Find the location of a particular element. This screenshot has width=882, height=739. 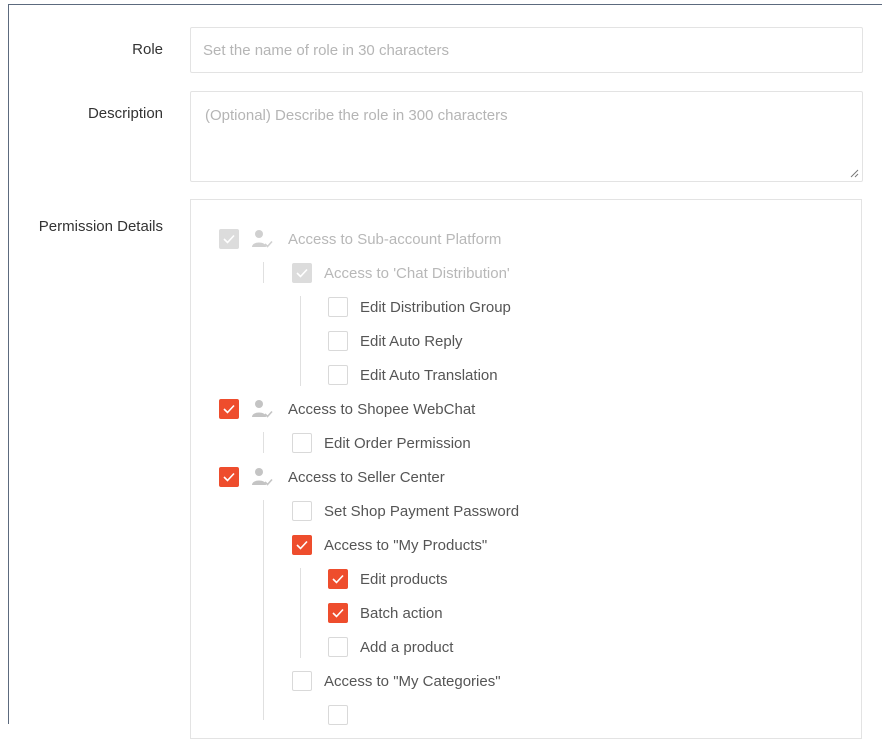

perm-label: Access to "My Categories" is located at coordinates (412, 681).